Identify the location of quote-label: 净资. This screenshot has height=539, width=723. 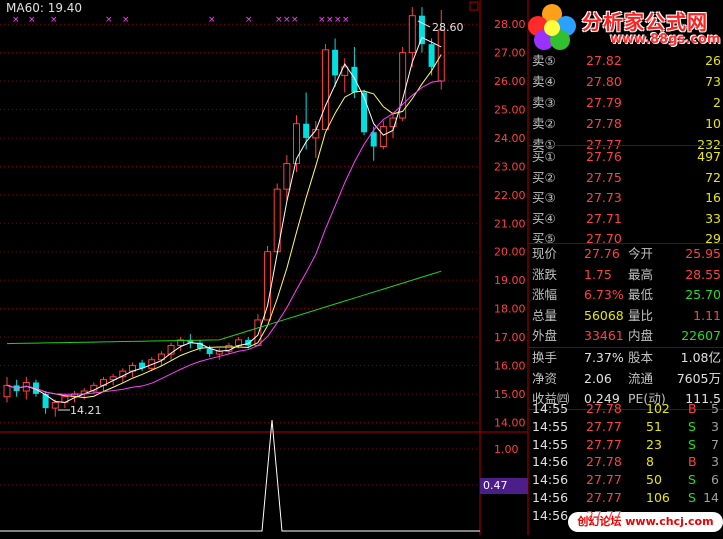
(545, 378).